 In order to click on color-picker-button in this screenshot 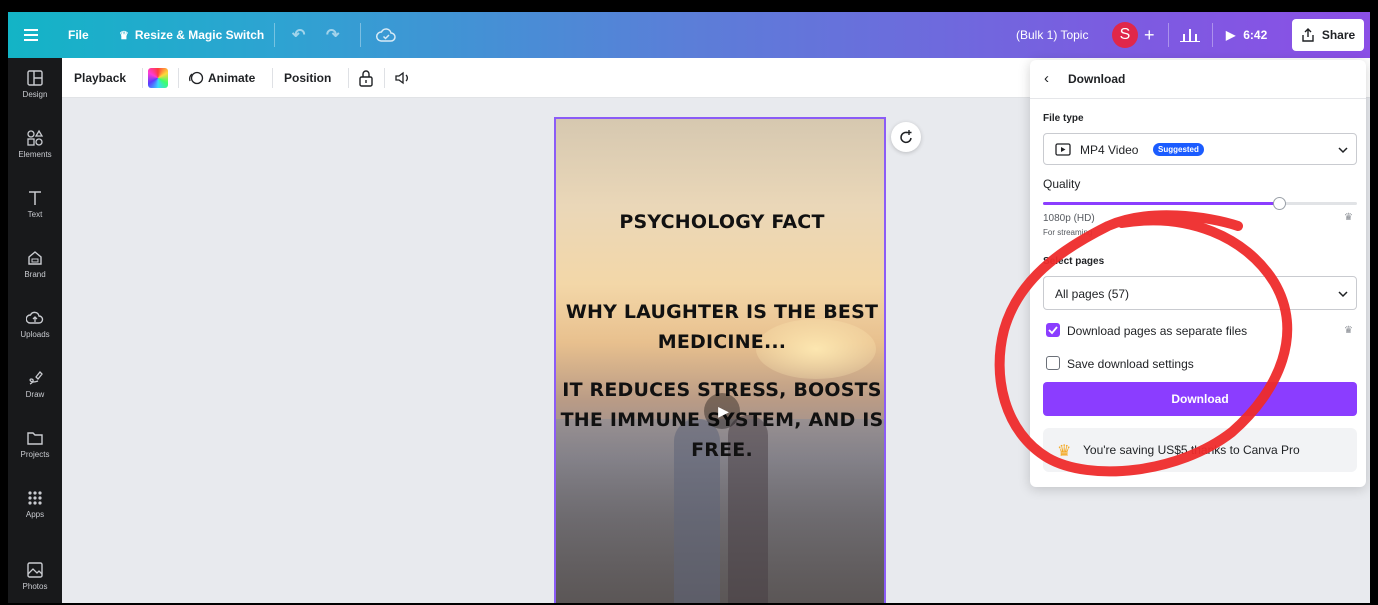, I will do `click(158, 78)`.